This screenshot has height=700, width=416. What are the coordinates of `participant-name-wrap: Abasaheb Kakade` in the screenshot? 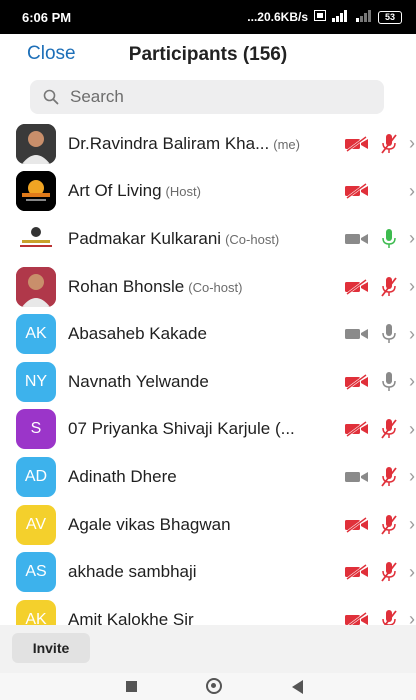 It's located at (187, 334).